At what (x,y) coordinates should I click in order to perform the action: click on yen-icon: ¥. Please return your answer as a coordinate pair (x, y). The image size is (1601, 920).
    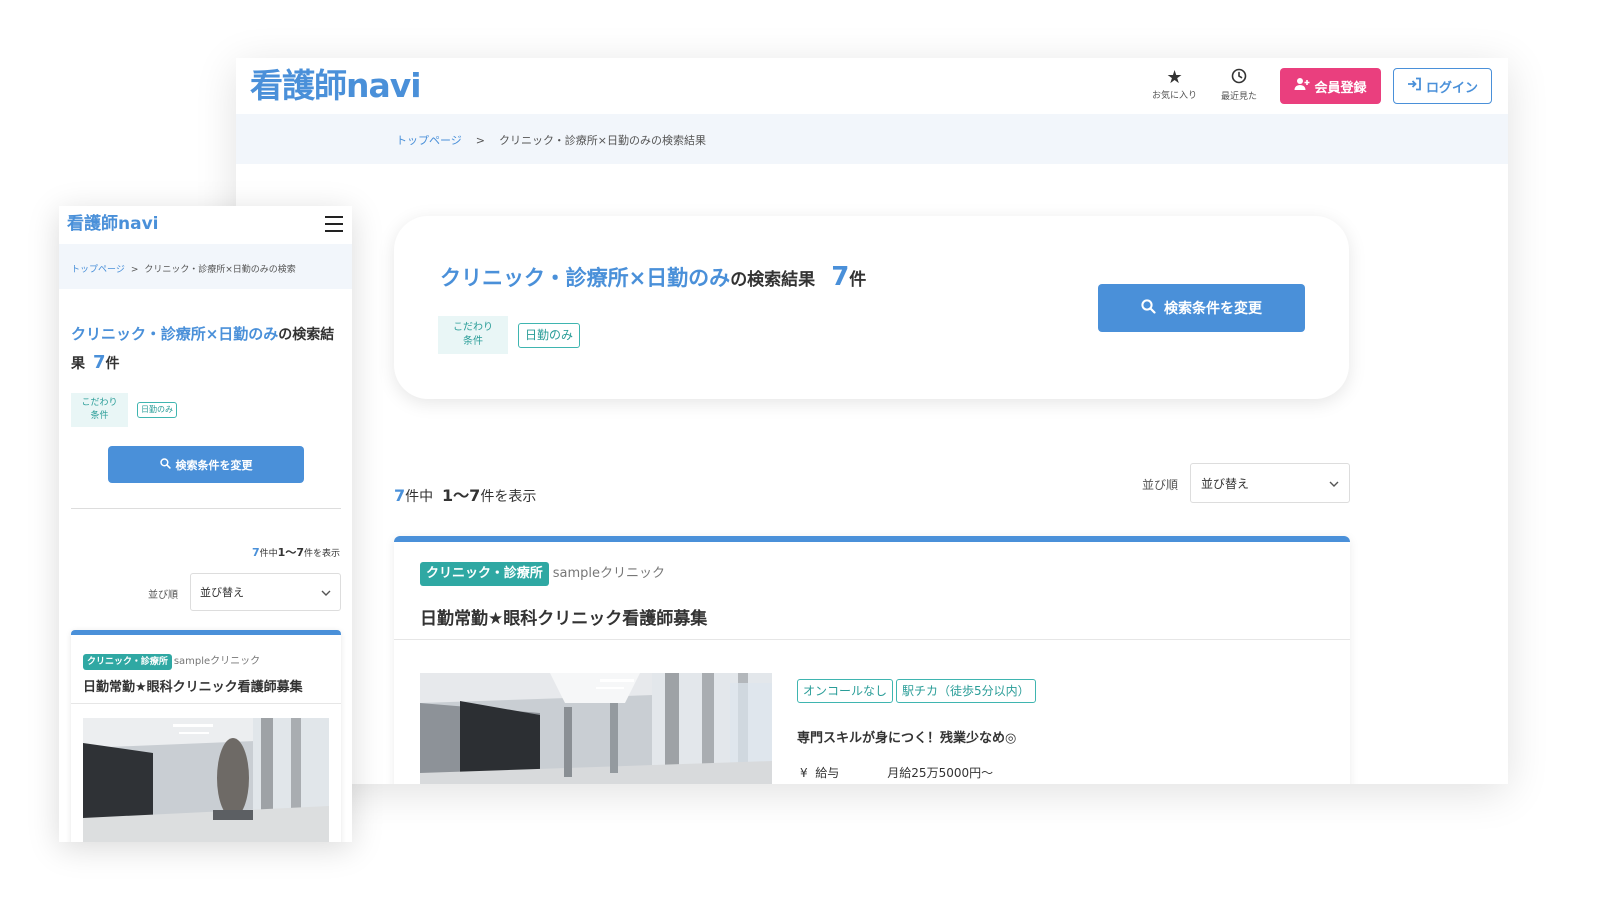
    Looking at the image, I should click on (804, 773).